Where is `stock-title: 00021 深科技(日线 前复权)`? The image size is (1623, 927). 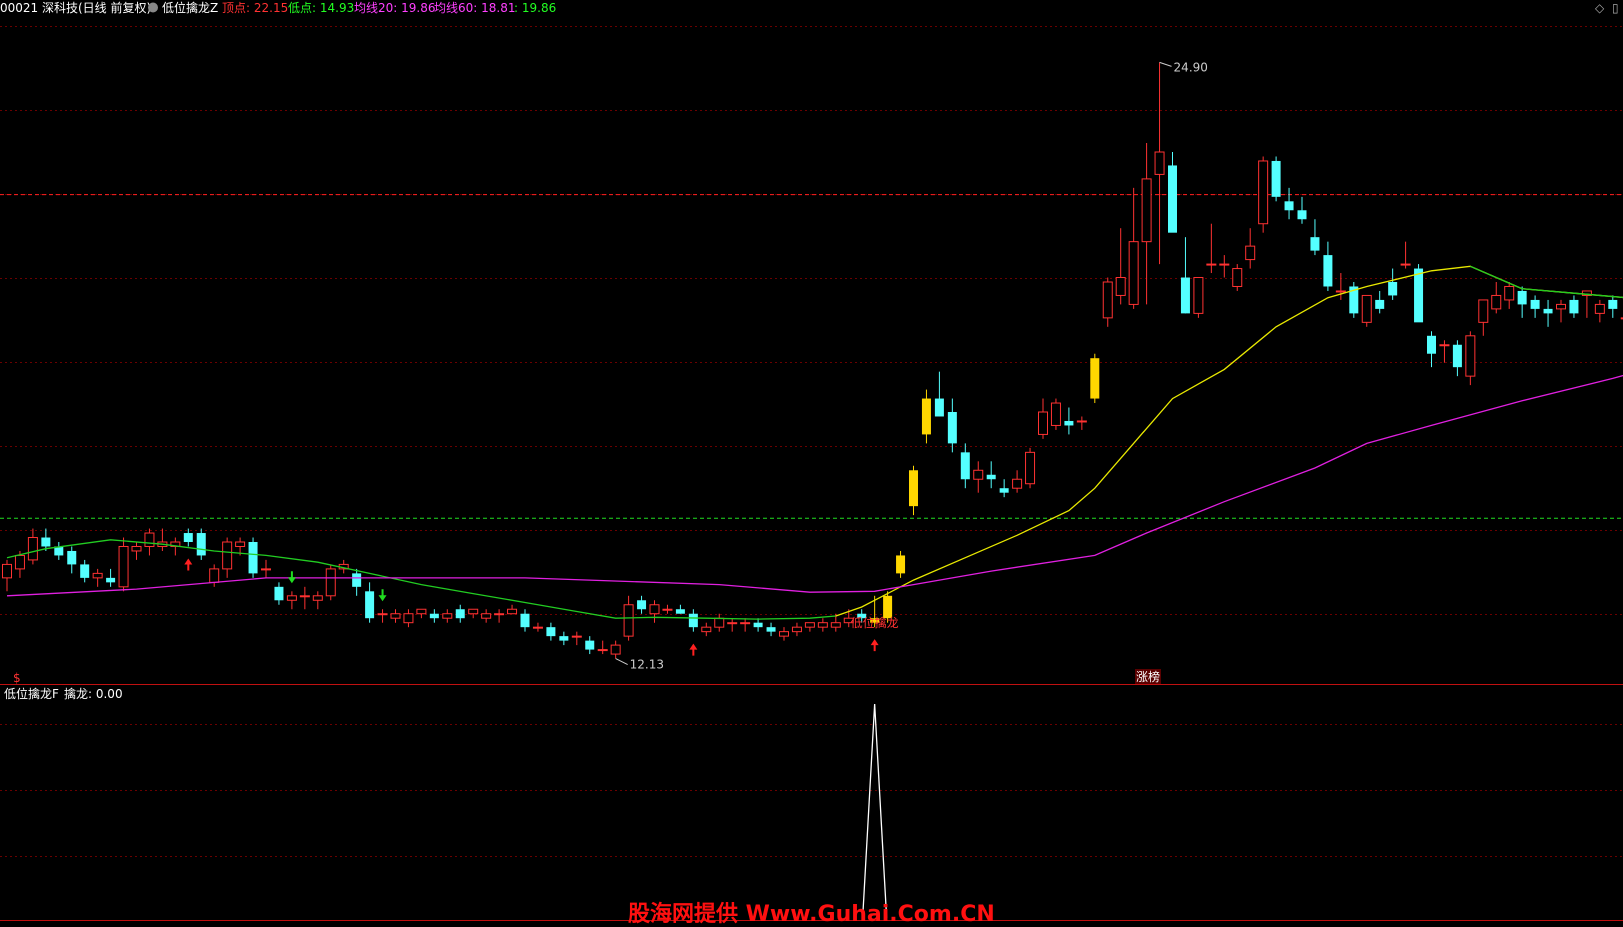
stock-title: 00021 深科技(日线 前复权) is located at coordinates (75, 7).